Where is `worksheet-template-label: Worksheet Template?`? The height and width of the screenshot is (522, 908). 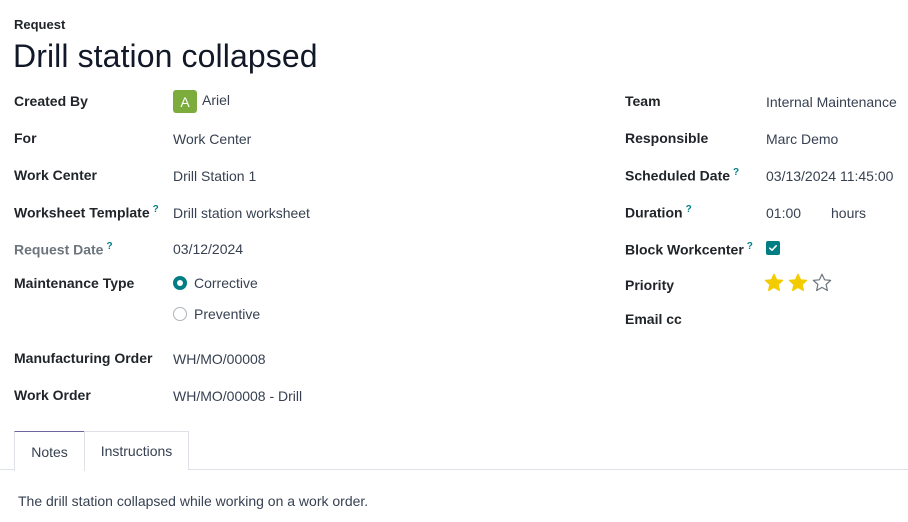
worksheet-template-label: Worksheet Template? is located at coordinates (86, 212).